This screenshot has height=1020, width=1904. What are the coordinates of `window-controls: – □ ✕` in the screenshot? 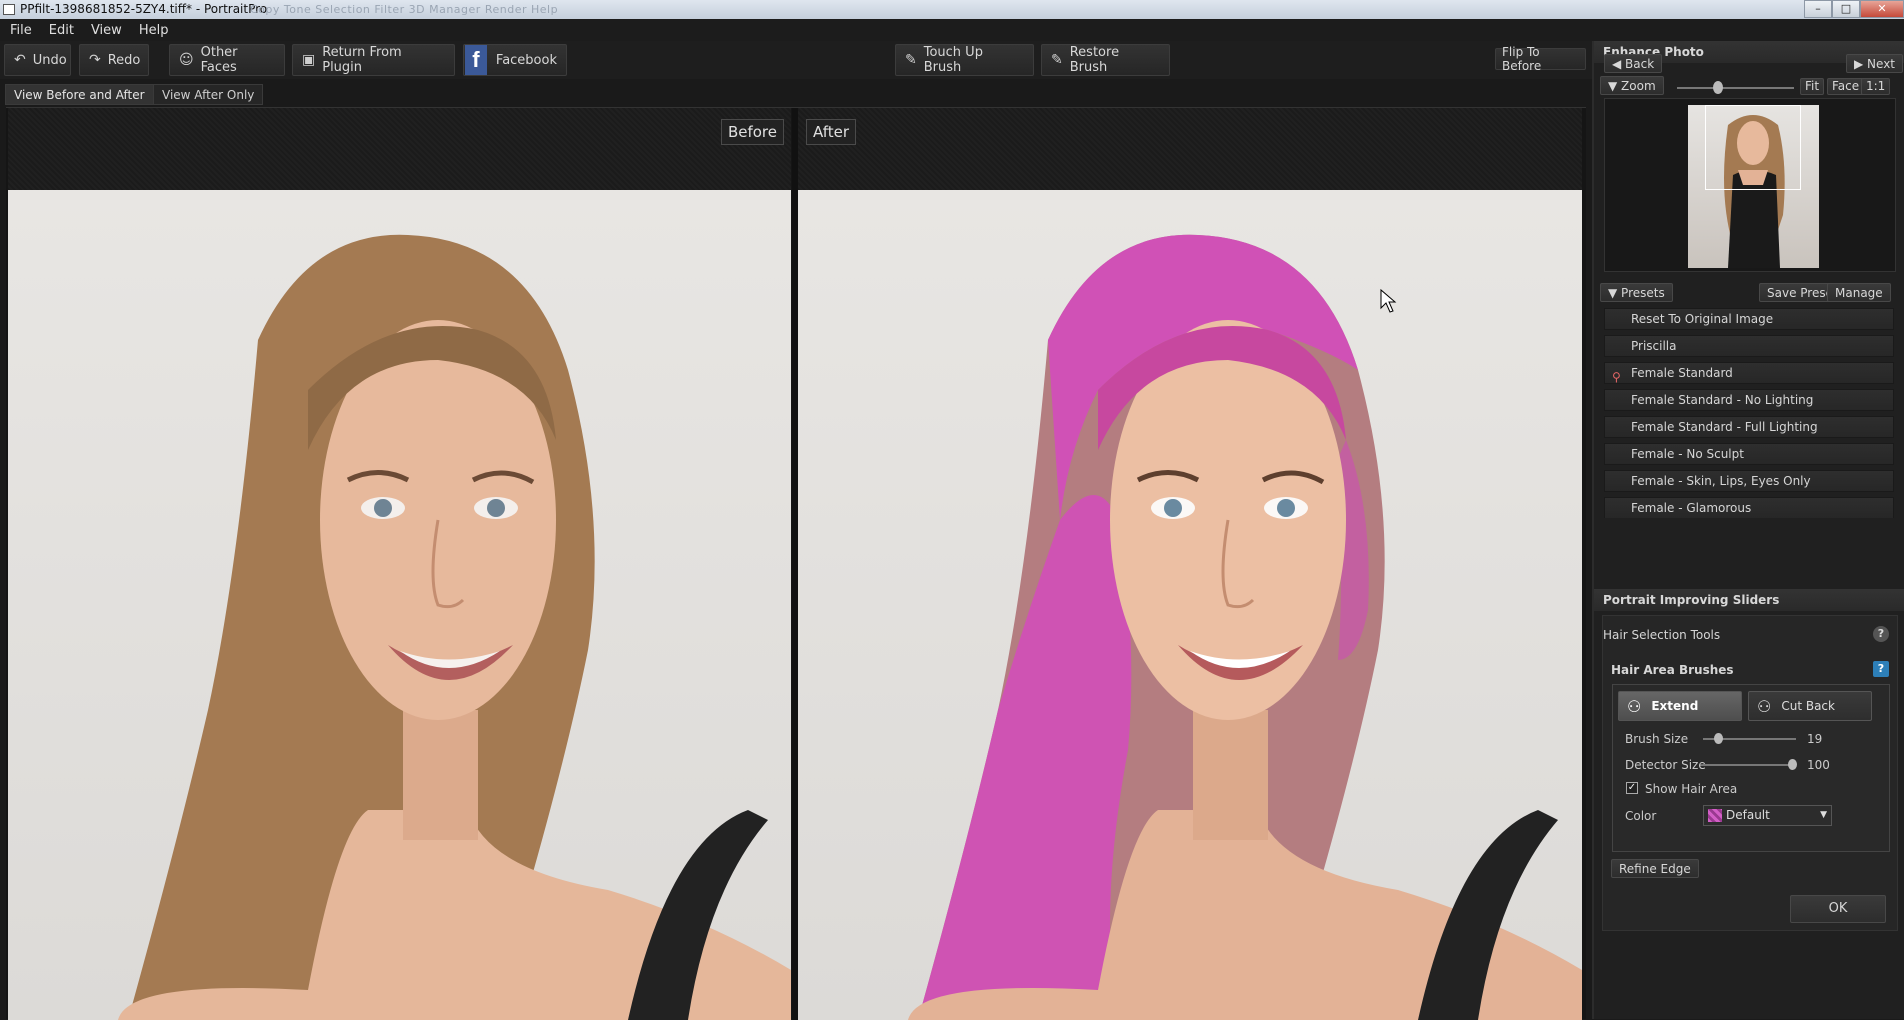 It's located at (1854, 9).